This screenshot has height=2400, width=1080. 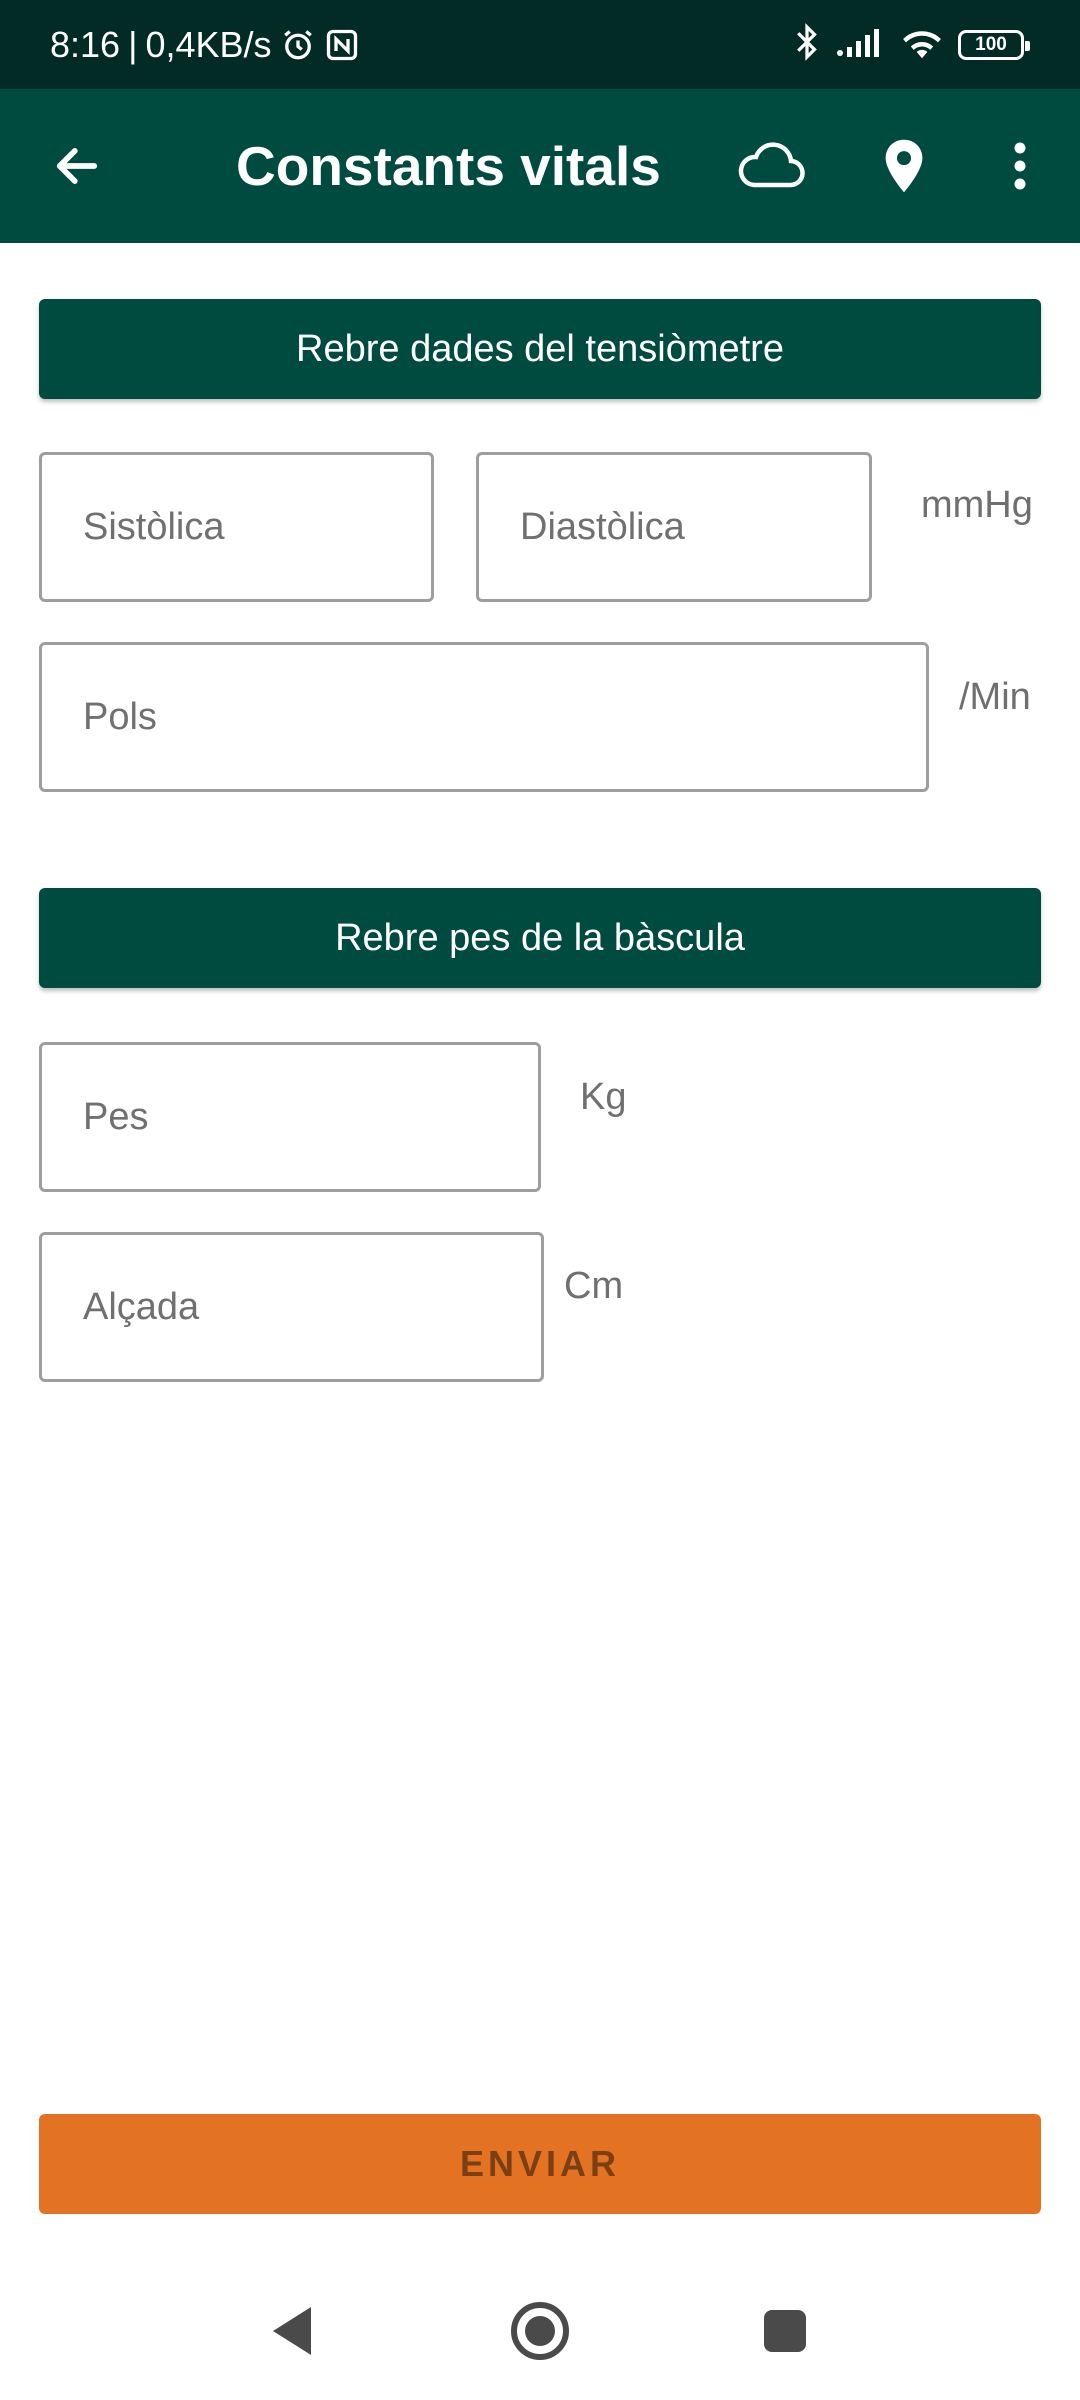 What do you see at coordinates (540, 938) in the screenshot?
I see `receive-scale-weight-button: Rebre pes de la bàscula` at bounding box center [540, 938].